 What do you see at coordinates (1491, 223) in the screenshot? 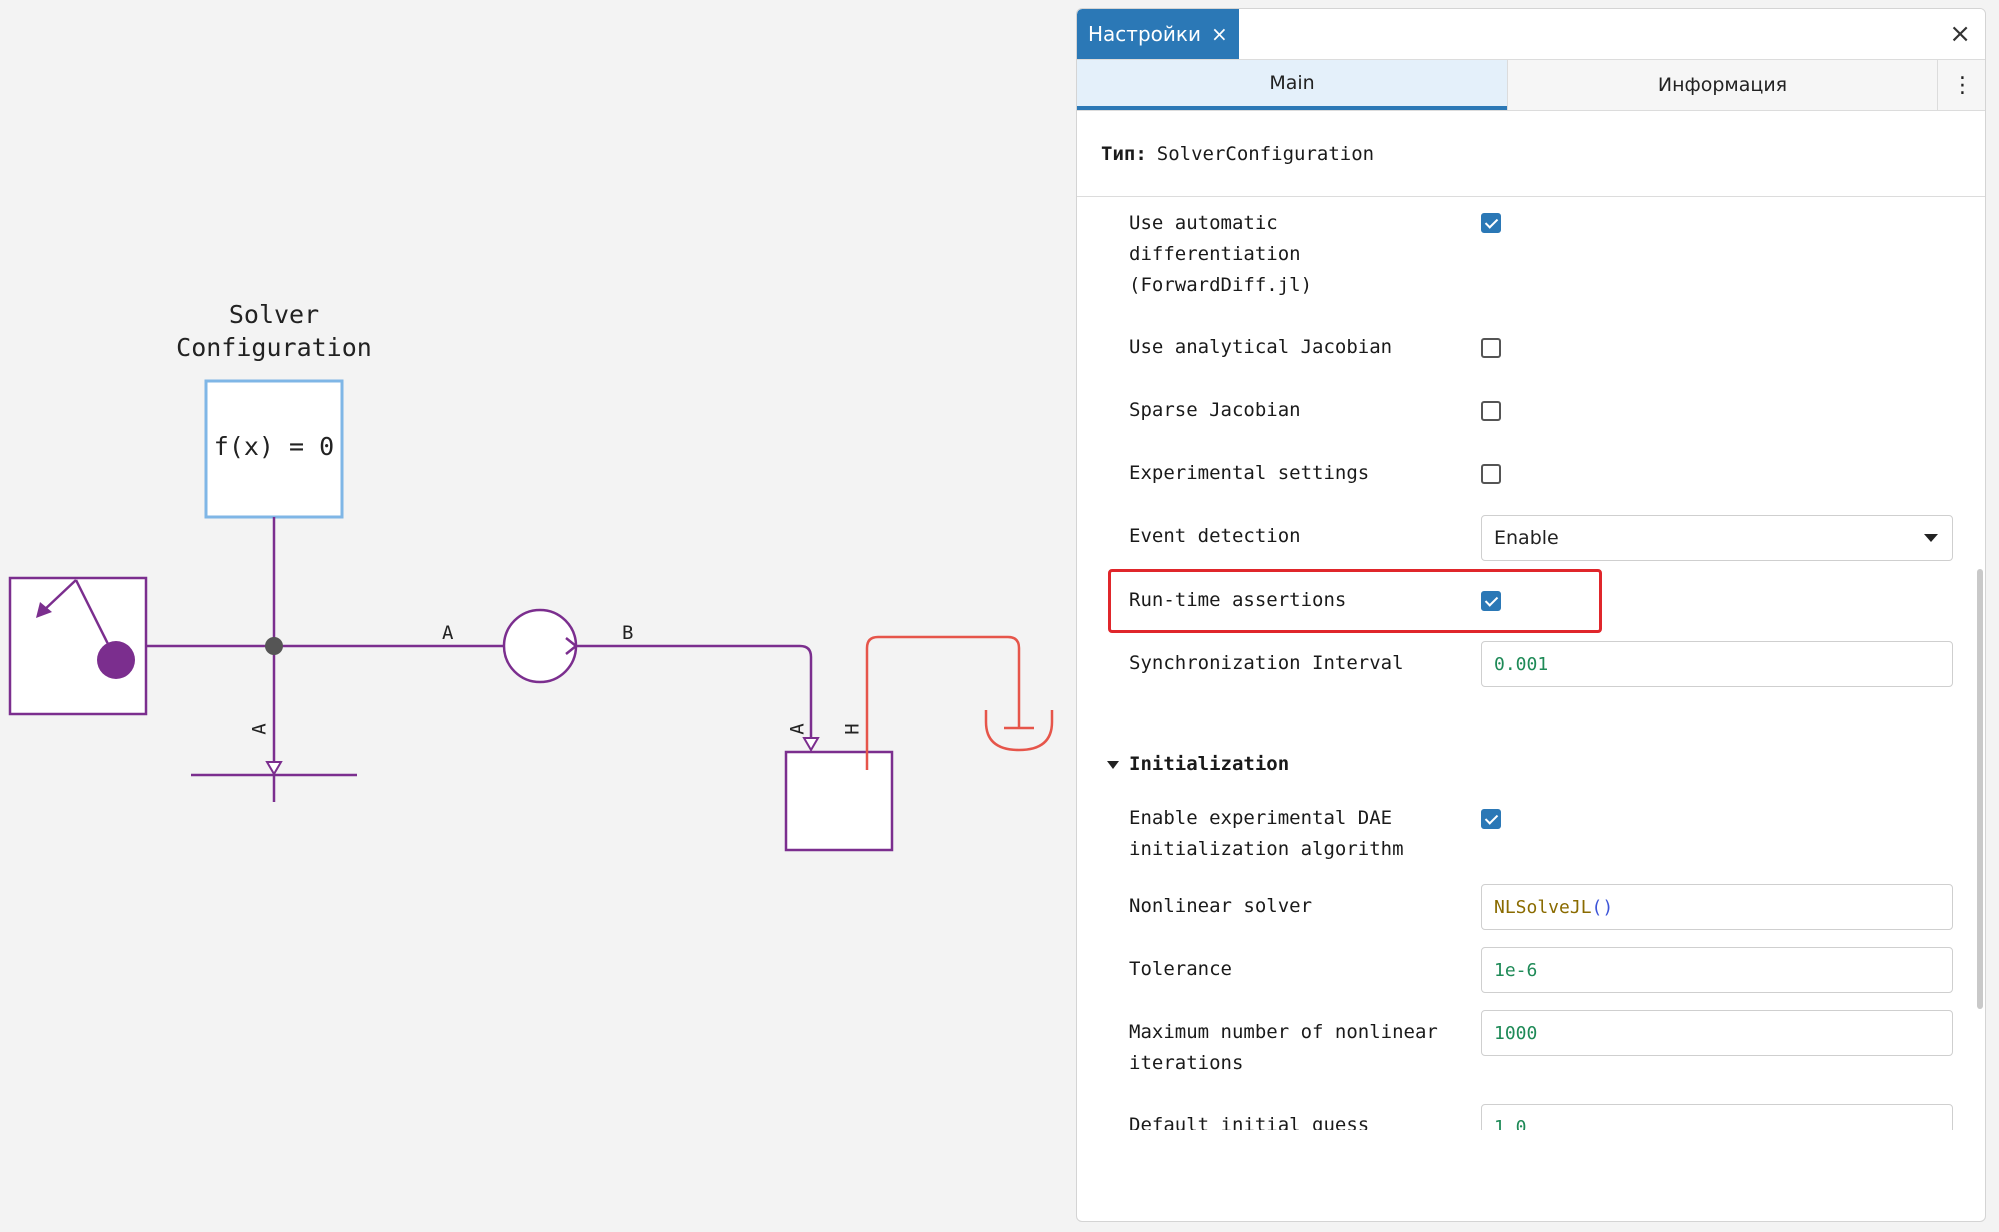
I see `autodiff-checkbox` at bounding box center [1491, 223].